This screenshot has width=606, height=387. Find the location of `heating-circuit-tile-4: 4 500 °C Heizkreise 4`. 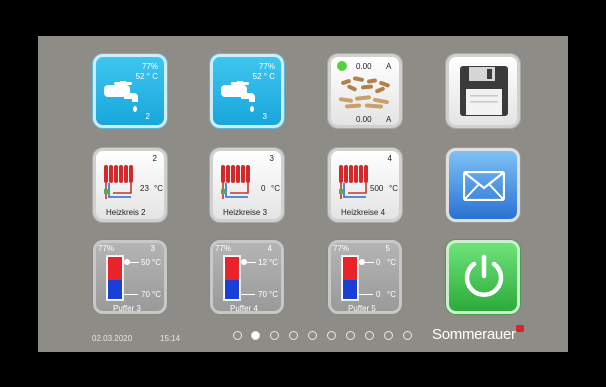

heating-circuit-tile-4: 4 500 °C Heizkreise 4 is located at coordinates (365, 185).